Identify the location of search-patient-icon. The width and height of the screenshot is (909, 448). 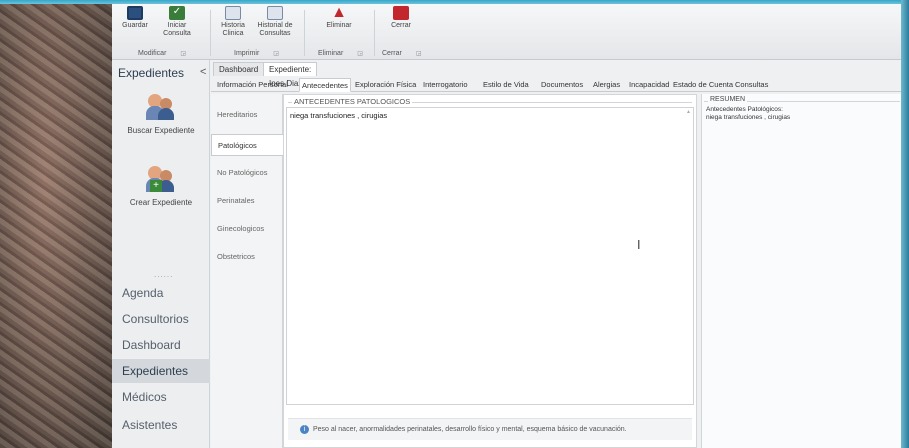
(161, 107).